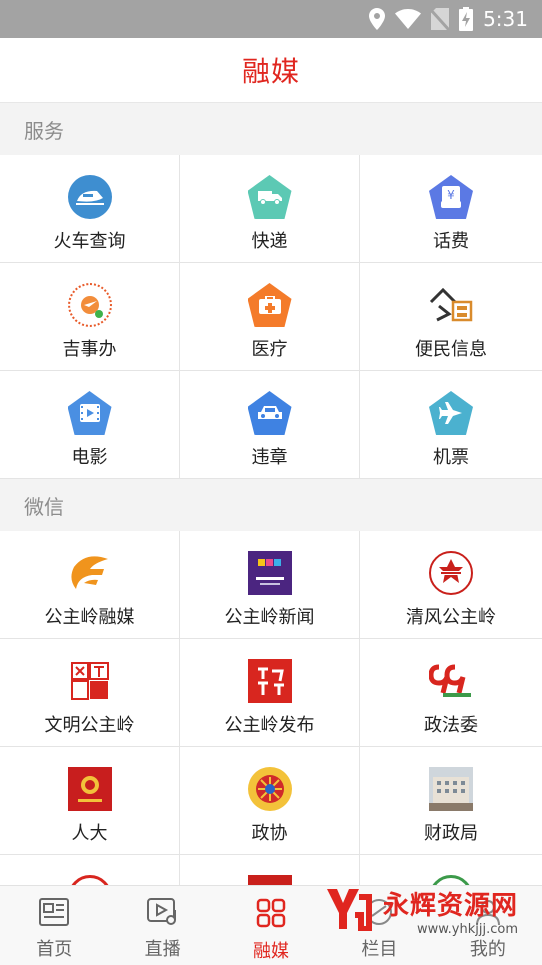  What do you see at coordinates (269, 349) in the screenshot?
I see `service-label: 医疗` at bounding box center [269, 349].